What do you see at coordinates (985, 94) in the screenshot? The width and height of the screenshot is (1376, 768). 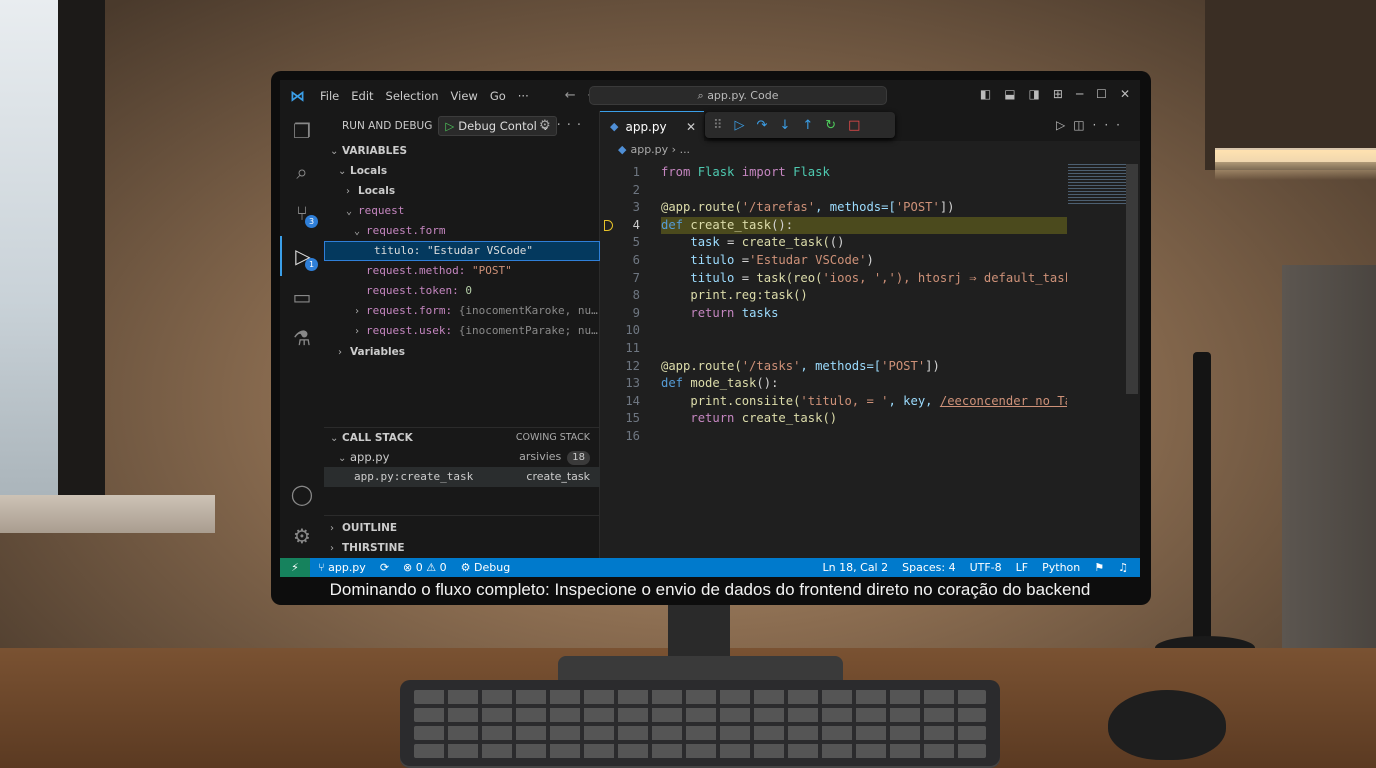 I see `toggle-sidebar-icon: ◧` at bounding box center [985, 94].